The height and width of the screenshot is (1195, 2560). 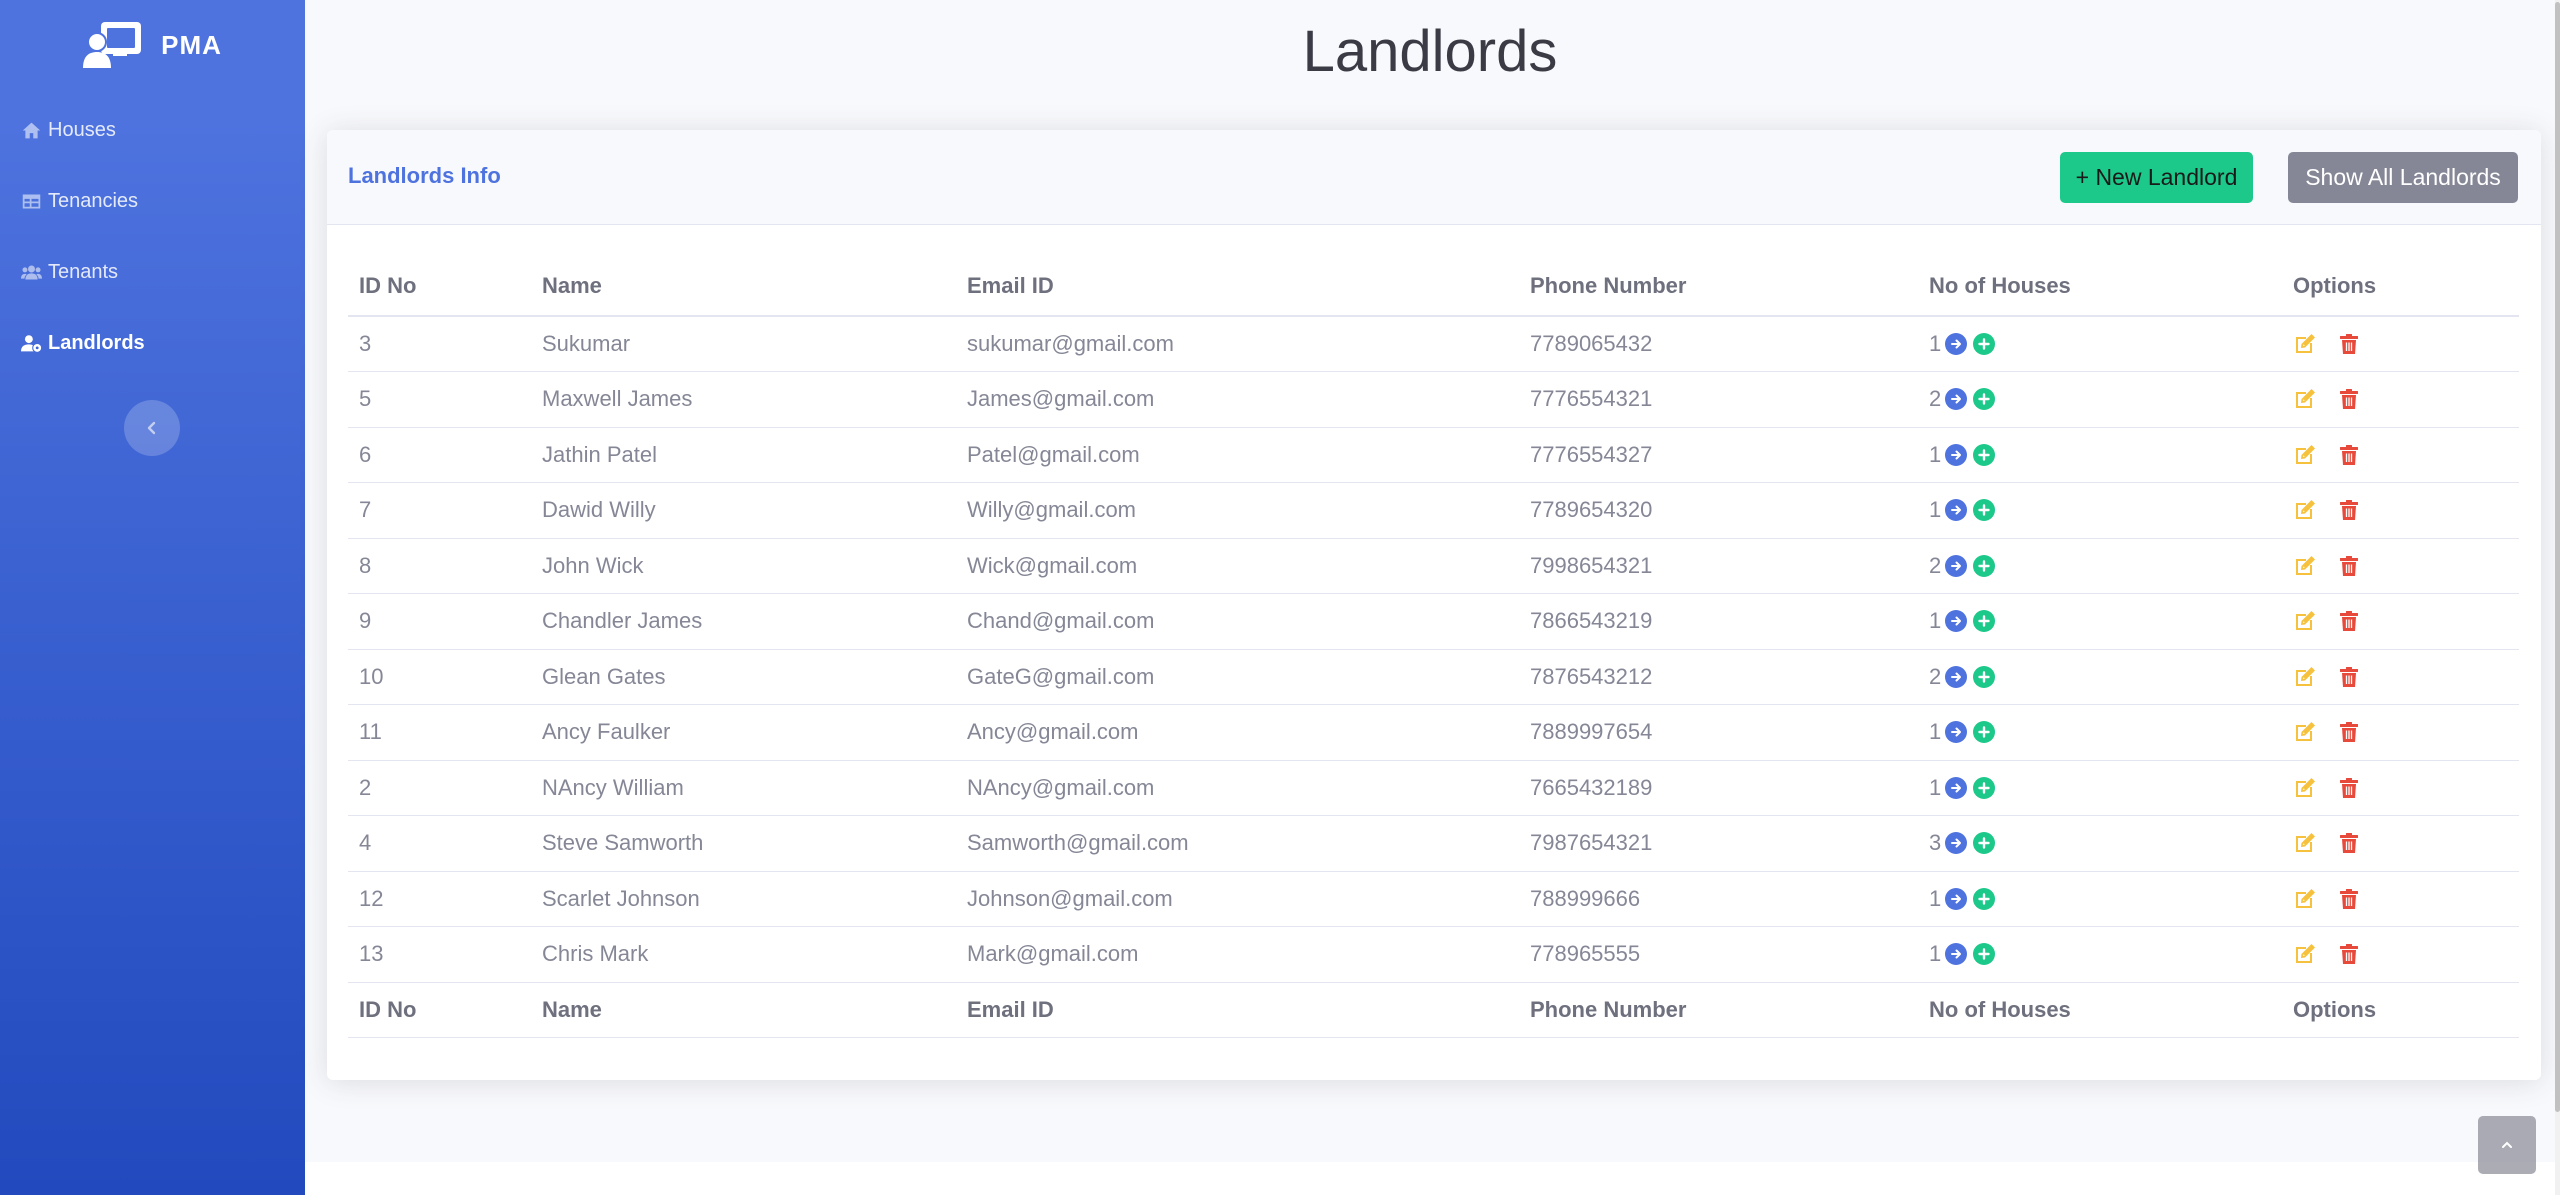 What do you see at coordinates (2557, 557) in the screenshot?
I see `scrollbar-thumb` at bounding box center [2557, 557].